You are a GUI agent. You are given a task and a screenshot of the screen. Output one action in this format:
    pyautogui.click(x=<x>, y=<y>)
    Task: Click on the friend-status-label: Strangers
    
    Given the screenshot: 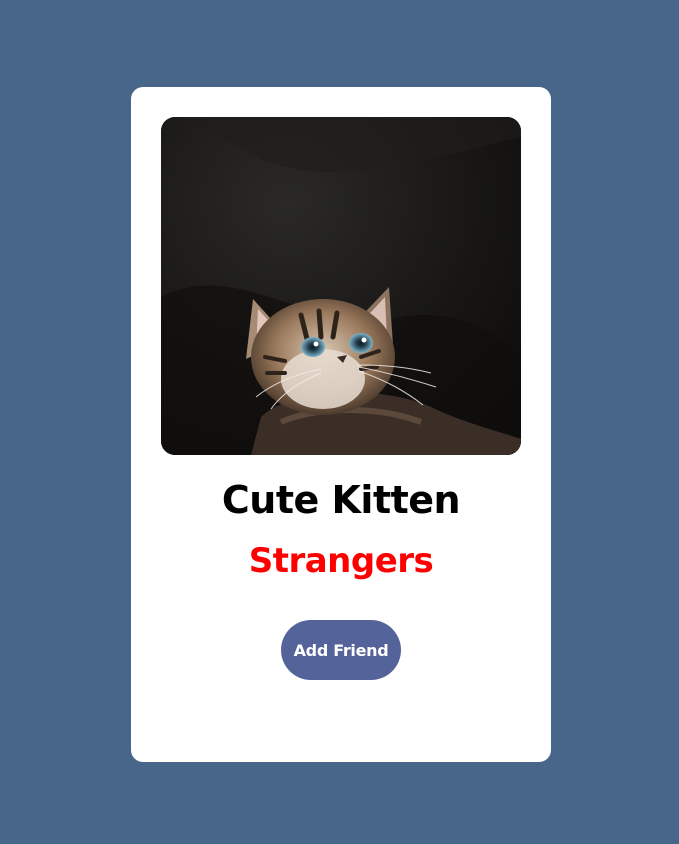 What is the action you would take?
    pyautogui.click(x=341, y=561)
    